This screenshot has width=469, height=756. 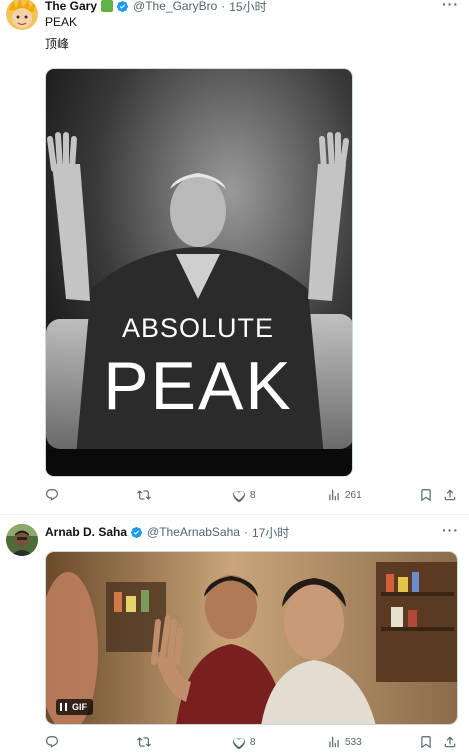 I want to click on image-caption-line2: PEAK, so click(x=197, y=386).